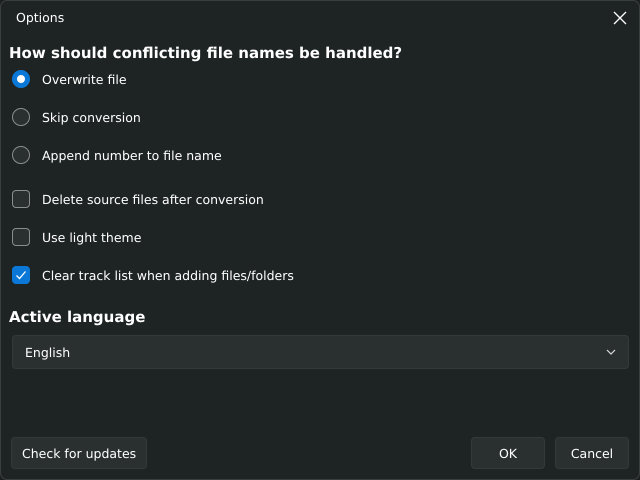  What do you see at coordinates (319, 155) in the screenshot?
I see `radio-option: Append number to file name` at bounding box center [319, 155].